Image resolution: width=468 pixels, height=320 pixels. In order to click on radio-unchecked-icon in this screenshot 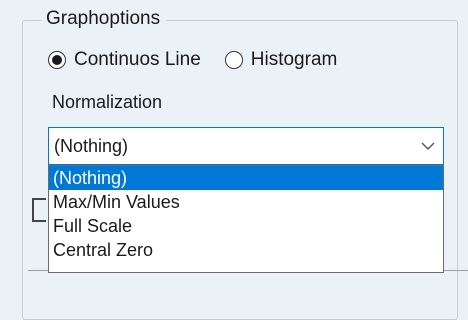, I will do `click(233, 60)`.